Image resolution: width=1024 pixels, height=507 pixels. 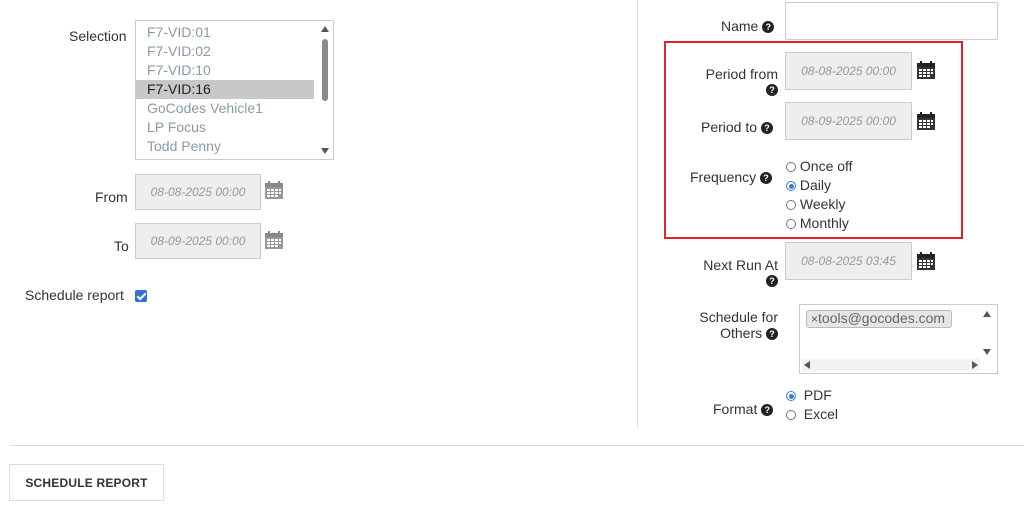 What do you see at coordinates (741, 333) in the screenshot?
I see `schedule-others-label-line2: Others` at bounding box center [741, 333].